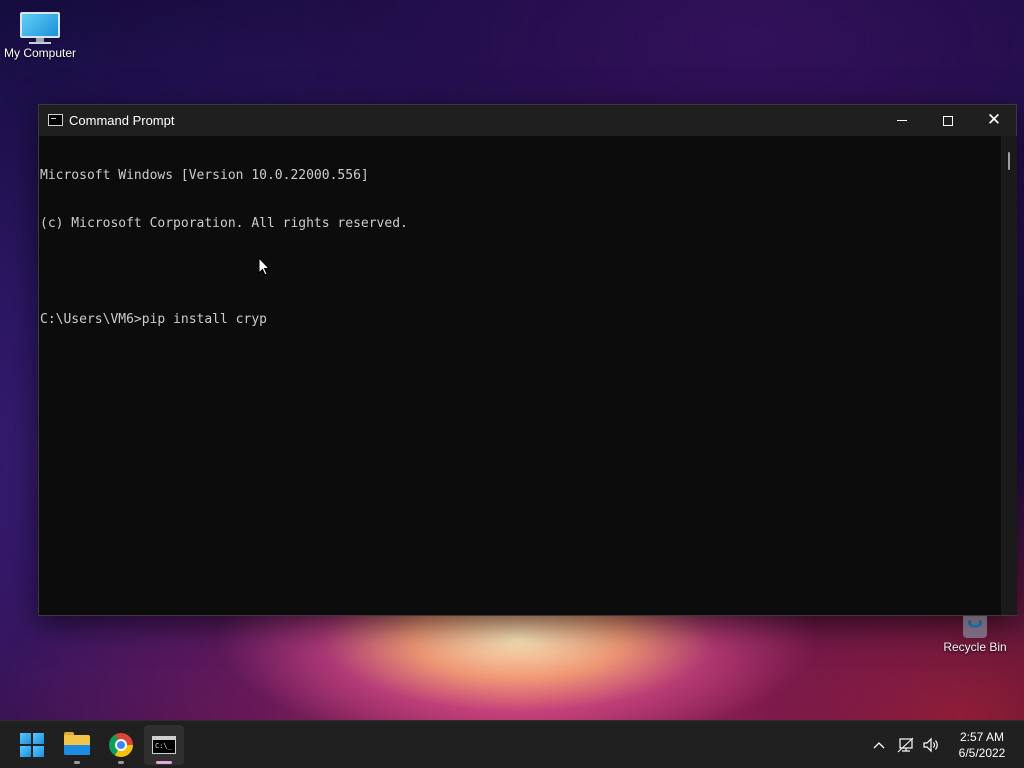  I want to click on taskbar-clock: 2:57 AM 6/5/2022, so click(982, 745).